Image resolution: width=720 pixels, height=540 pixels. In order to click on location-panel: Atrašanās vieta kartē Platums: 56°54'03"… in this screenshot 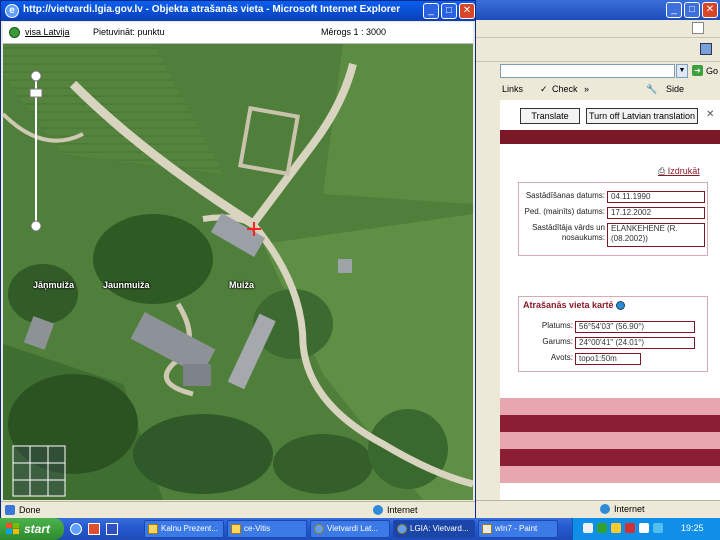, I will do `click(613, 334)`.